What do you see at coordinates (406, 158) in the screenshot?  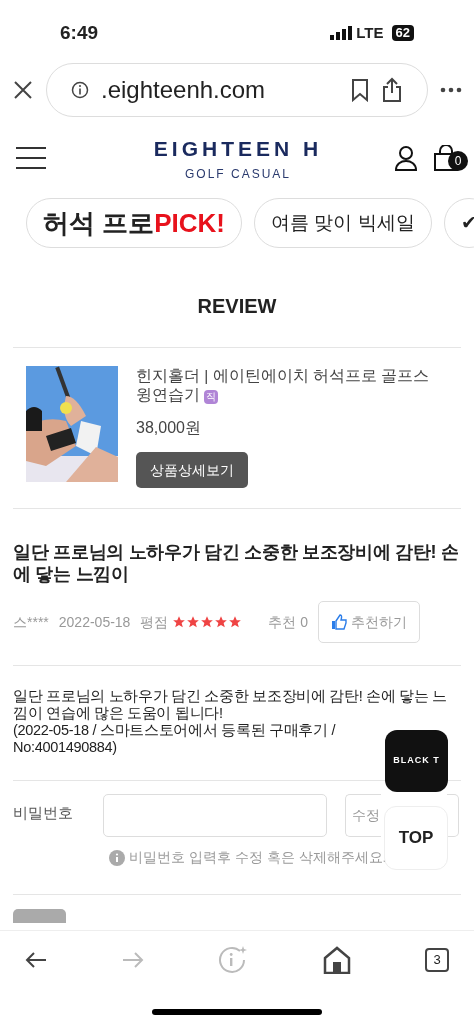 I see `user-icon` at bounding box center [406, 158].